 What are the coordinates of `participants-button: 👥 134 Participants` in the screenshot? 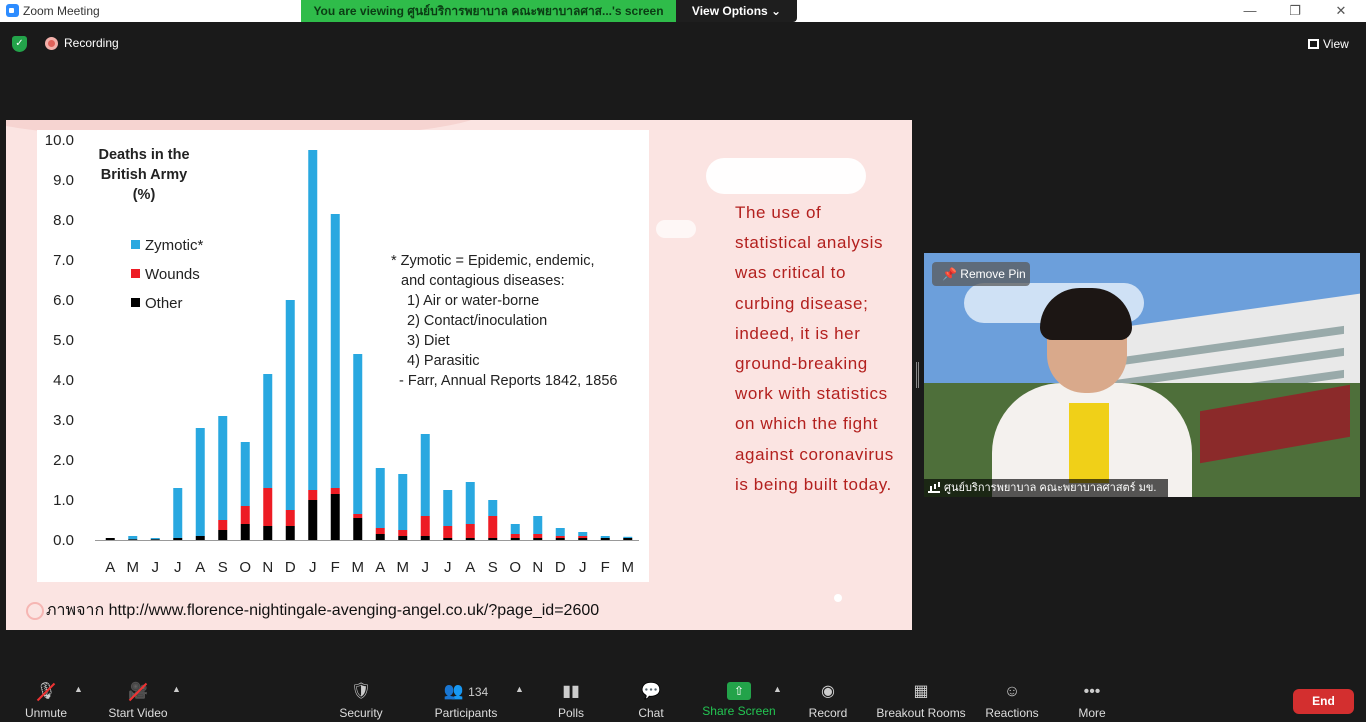 It's located at (466, 702).